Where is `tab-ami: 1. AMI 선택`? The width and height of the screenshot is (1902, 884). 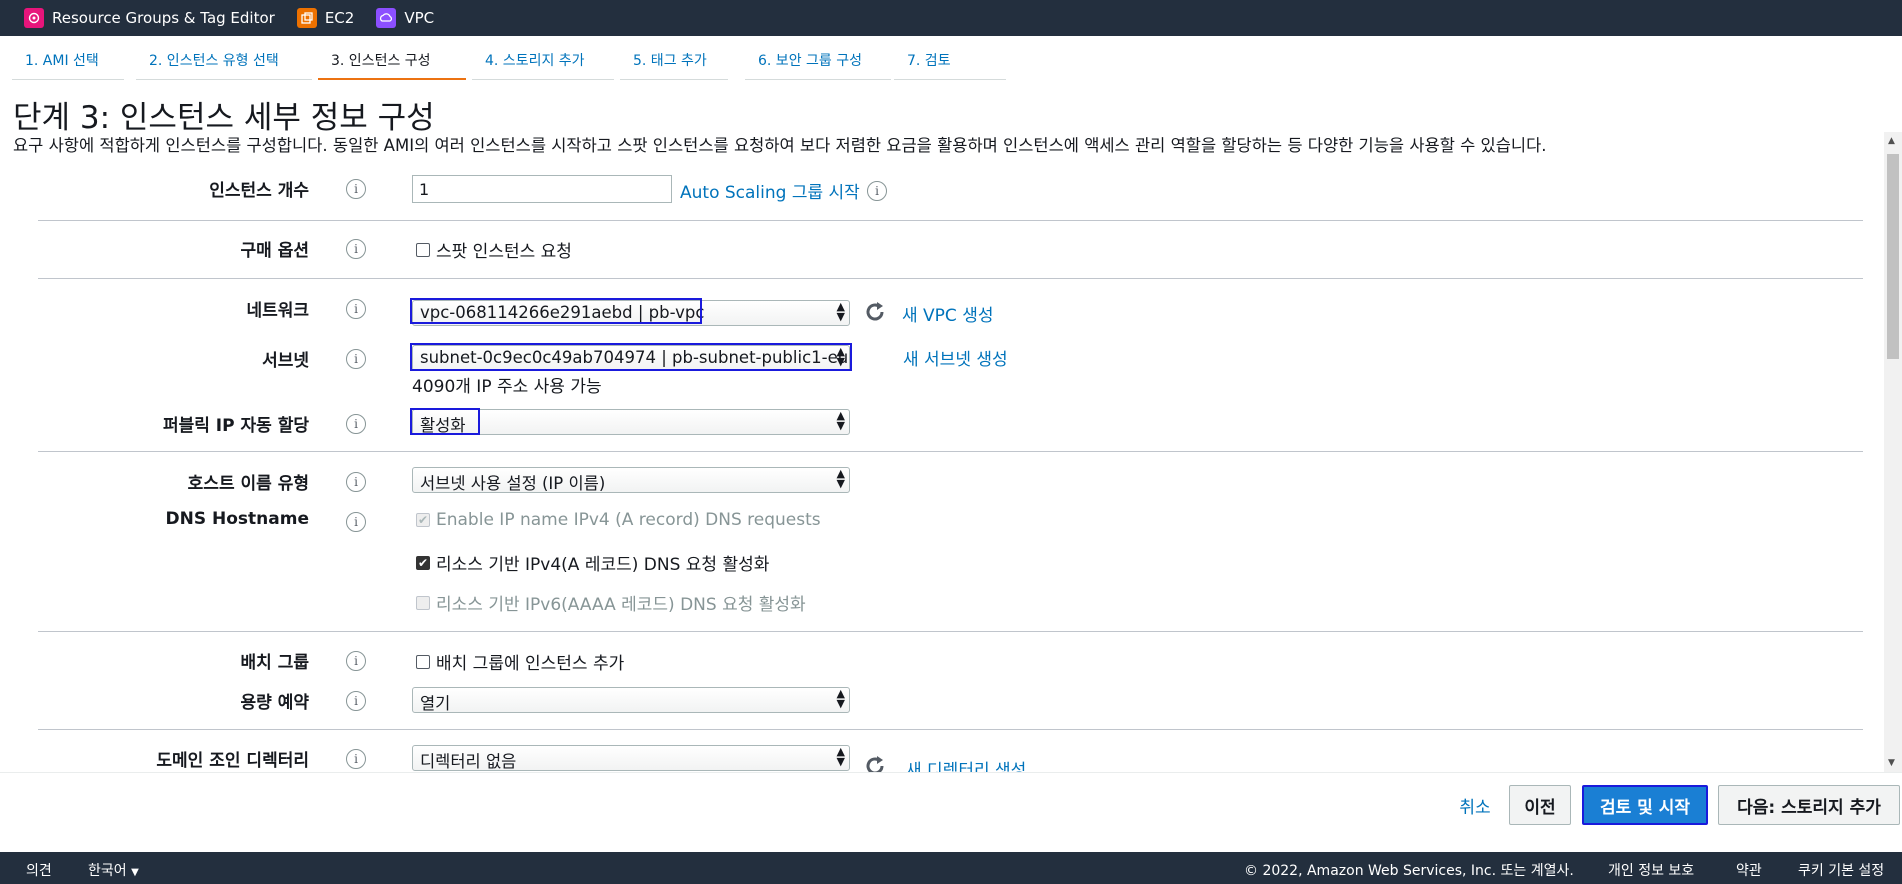 tab-ami: 1. AMI 선택 is located at coordinates (68, 62).